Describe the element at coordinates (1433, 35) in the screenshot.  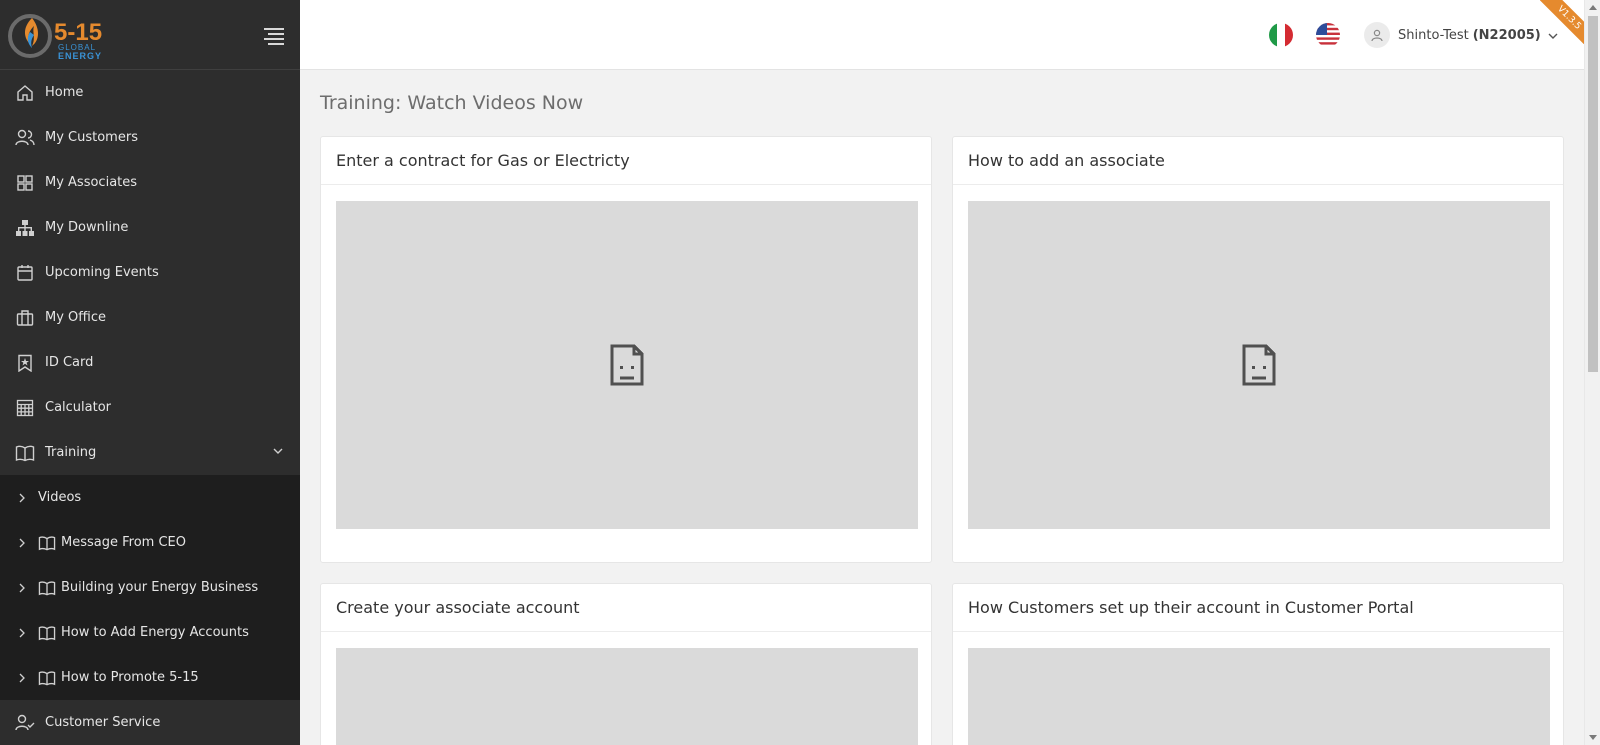
I see `user-name: Shinto-Test` at that location.